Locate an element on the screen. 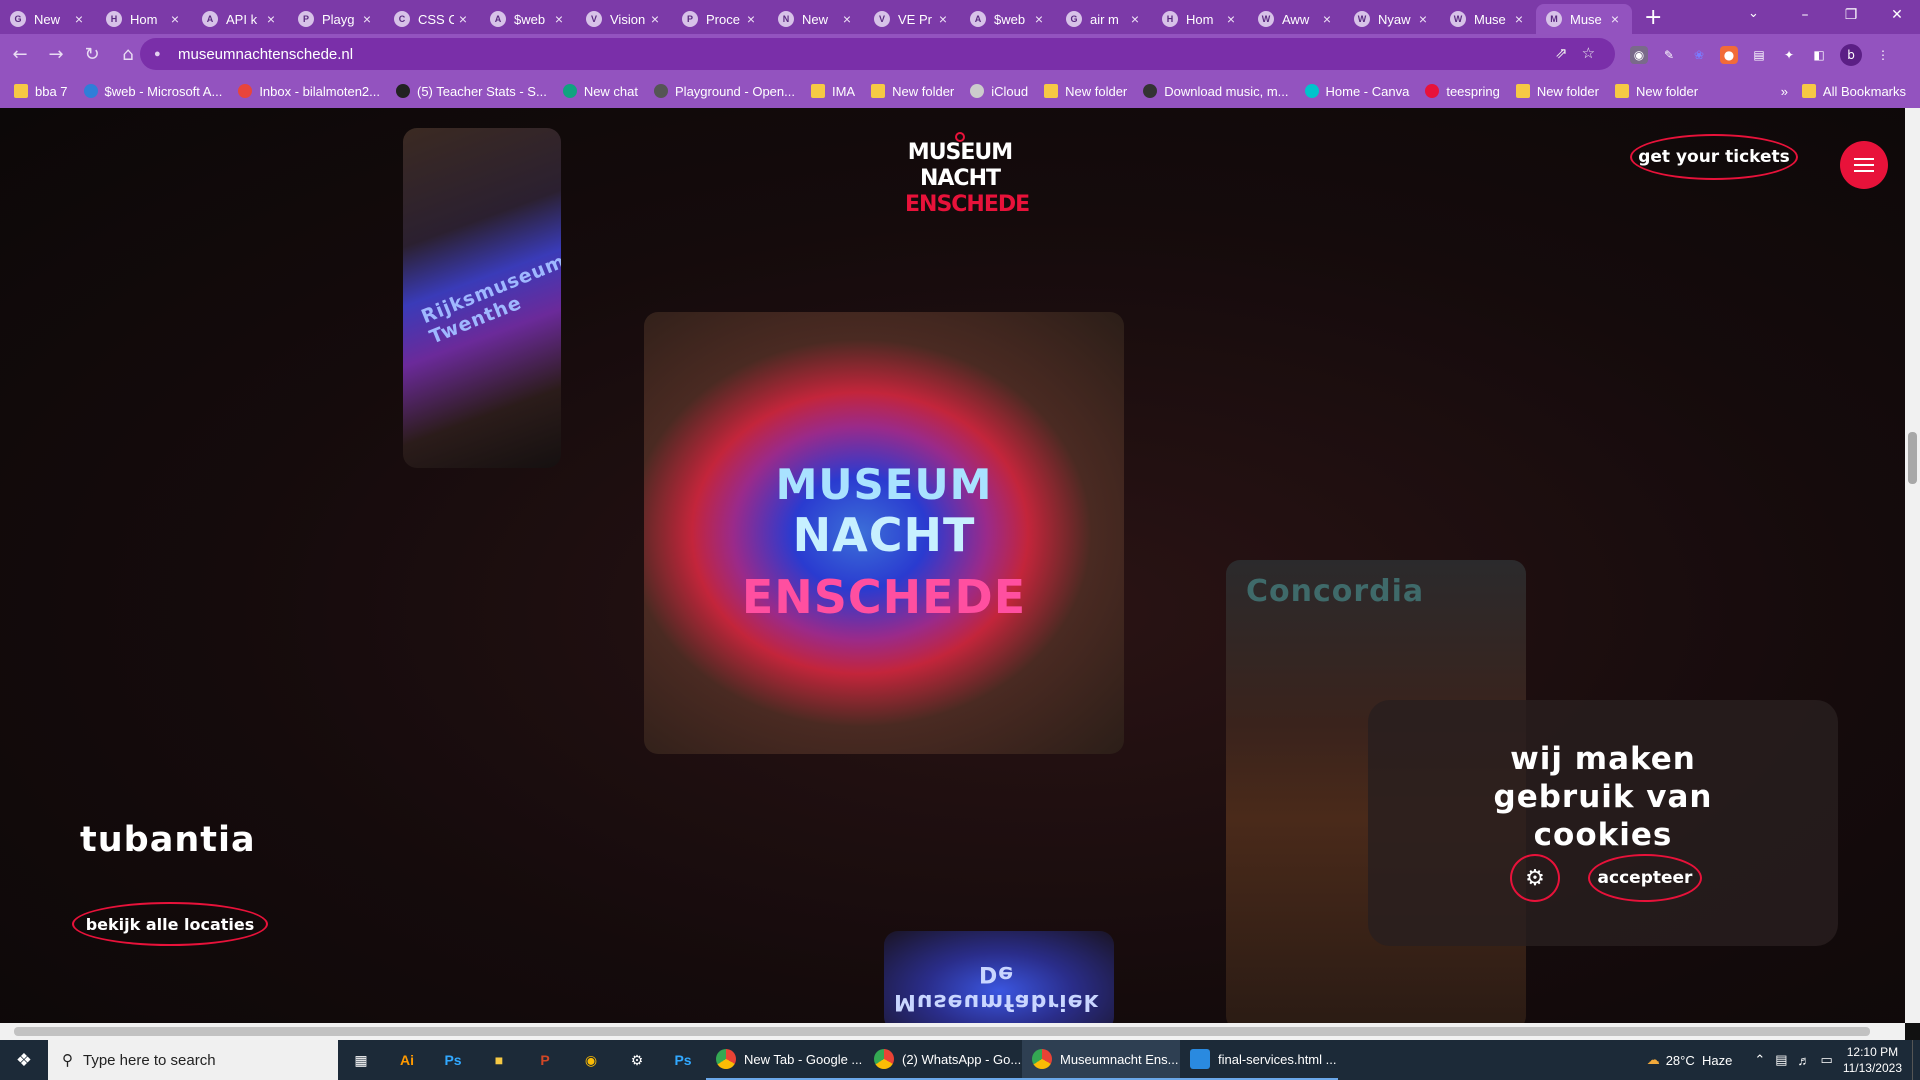 Image resolution: width=1920 pixels, height=1080 pixels. bookmark-star-icon: ☆ is located at coordinates (1588, 53).